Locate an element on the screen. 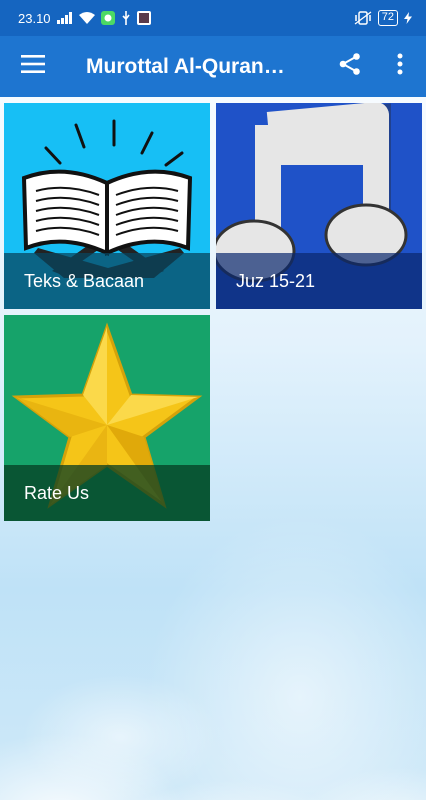  menu-icon is located at coordinates (33, 66).